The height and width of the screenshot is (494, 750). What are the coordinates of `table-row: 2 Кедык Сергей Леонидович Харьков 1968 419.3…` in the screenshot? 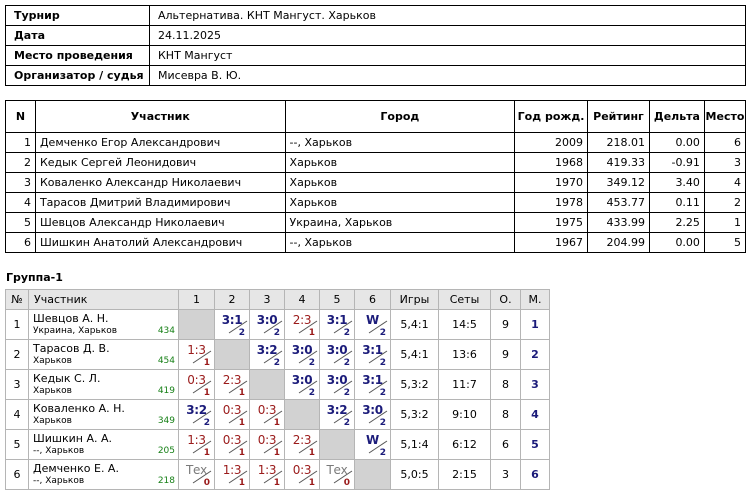 It's located at (376, 162).